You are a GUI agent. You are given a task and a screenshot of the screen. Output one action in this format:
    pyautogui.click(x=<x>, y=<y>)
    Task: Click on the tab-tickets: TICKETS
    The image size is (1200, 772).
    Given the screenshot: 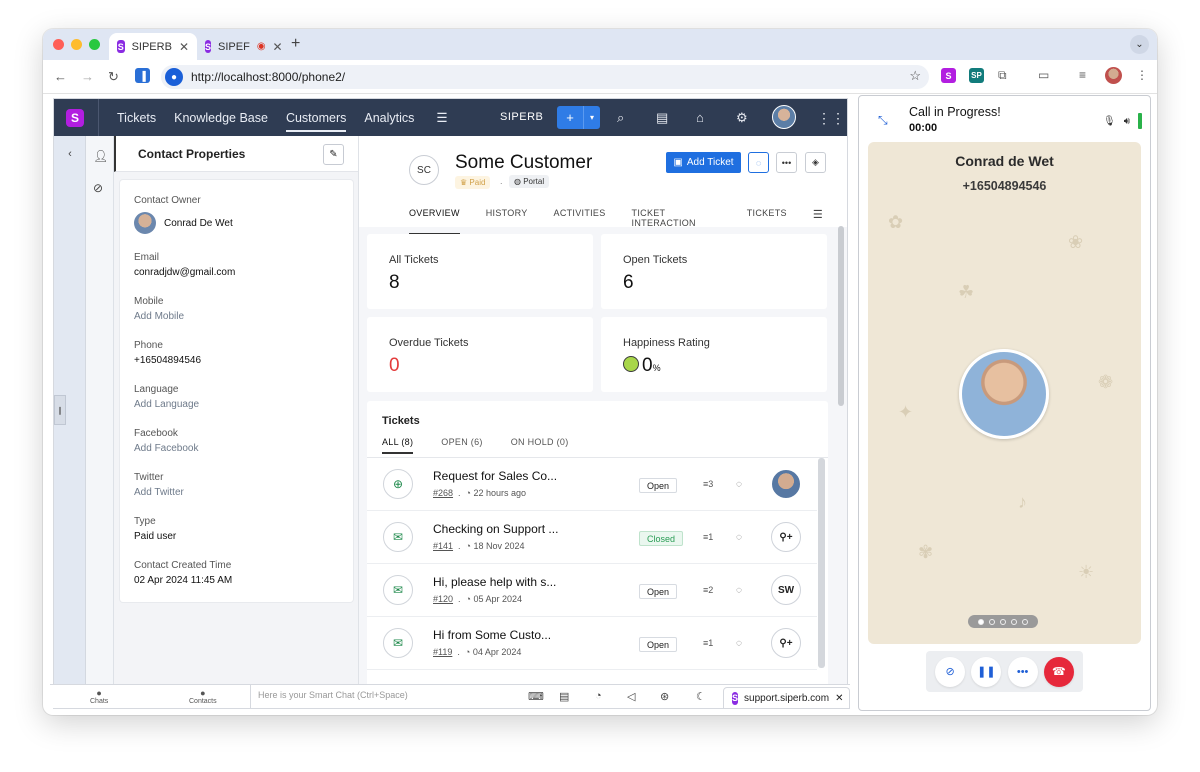 What is the action you would take?
    pyautogui.click(x=767, y=221)
    